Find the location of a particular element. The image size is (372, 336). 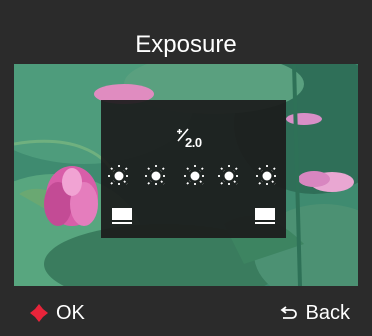

ok-button: OK is located at coordinates (57, 313).